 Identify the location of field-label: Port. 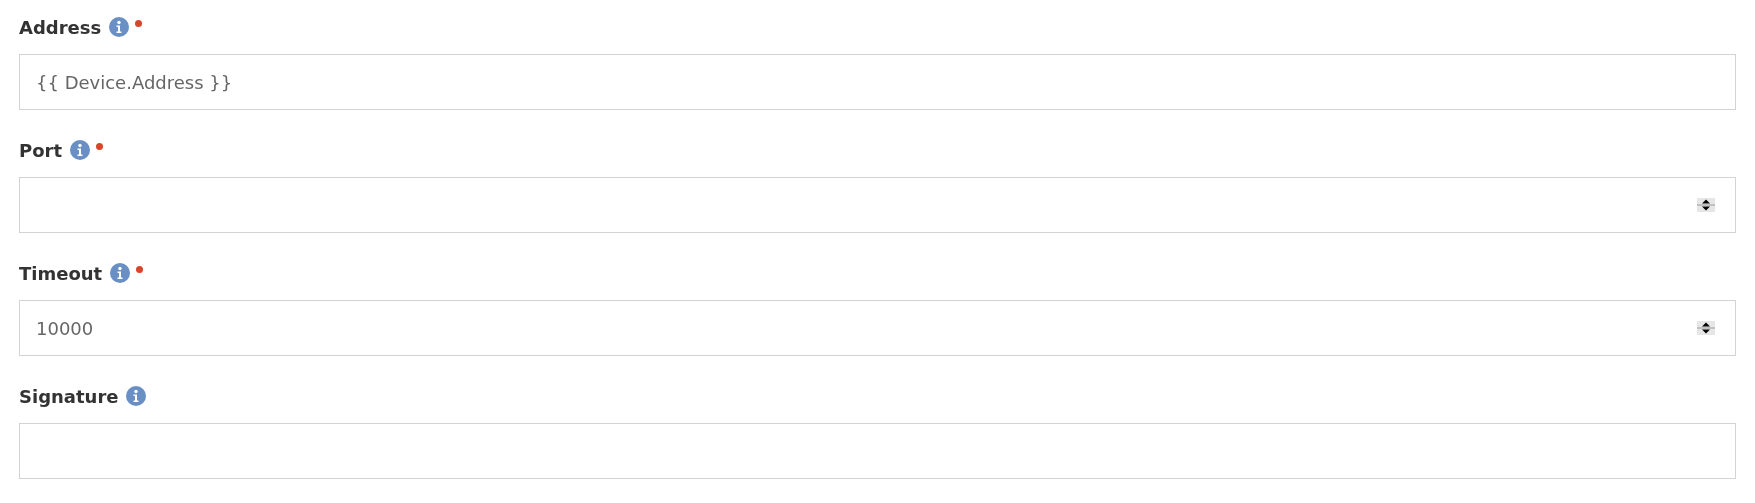
(41, 150).